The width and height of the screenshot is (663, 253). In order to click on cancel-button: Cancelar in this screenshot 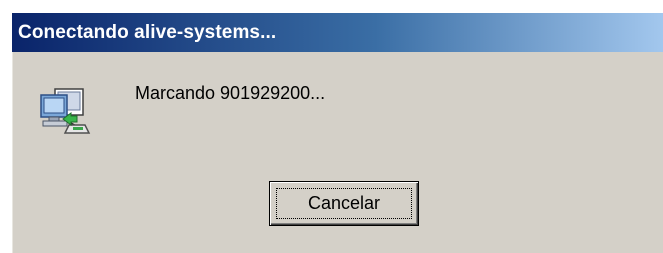, I will do `click(344, 203)`.